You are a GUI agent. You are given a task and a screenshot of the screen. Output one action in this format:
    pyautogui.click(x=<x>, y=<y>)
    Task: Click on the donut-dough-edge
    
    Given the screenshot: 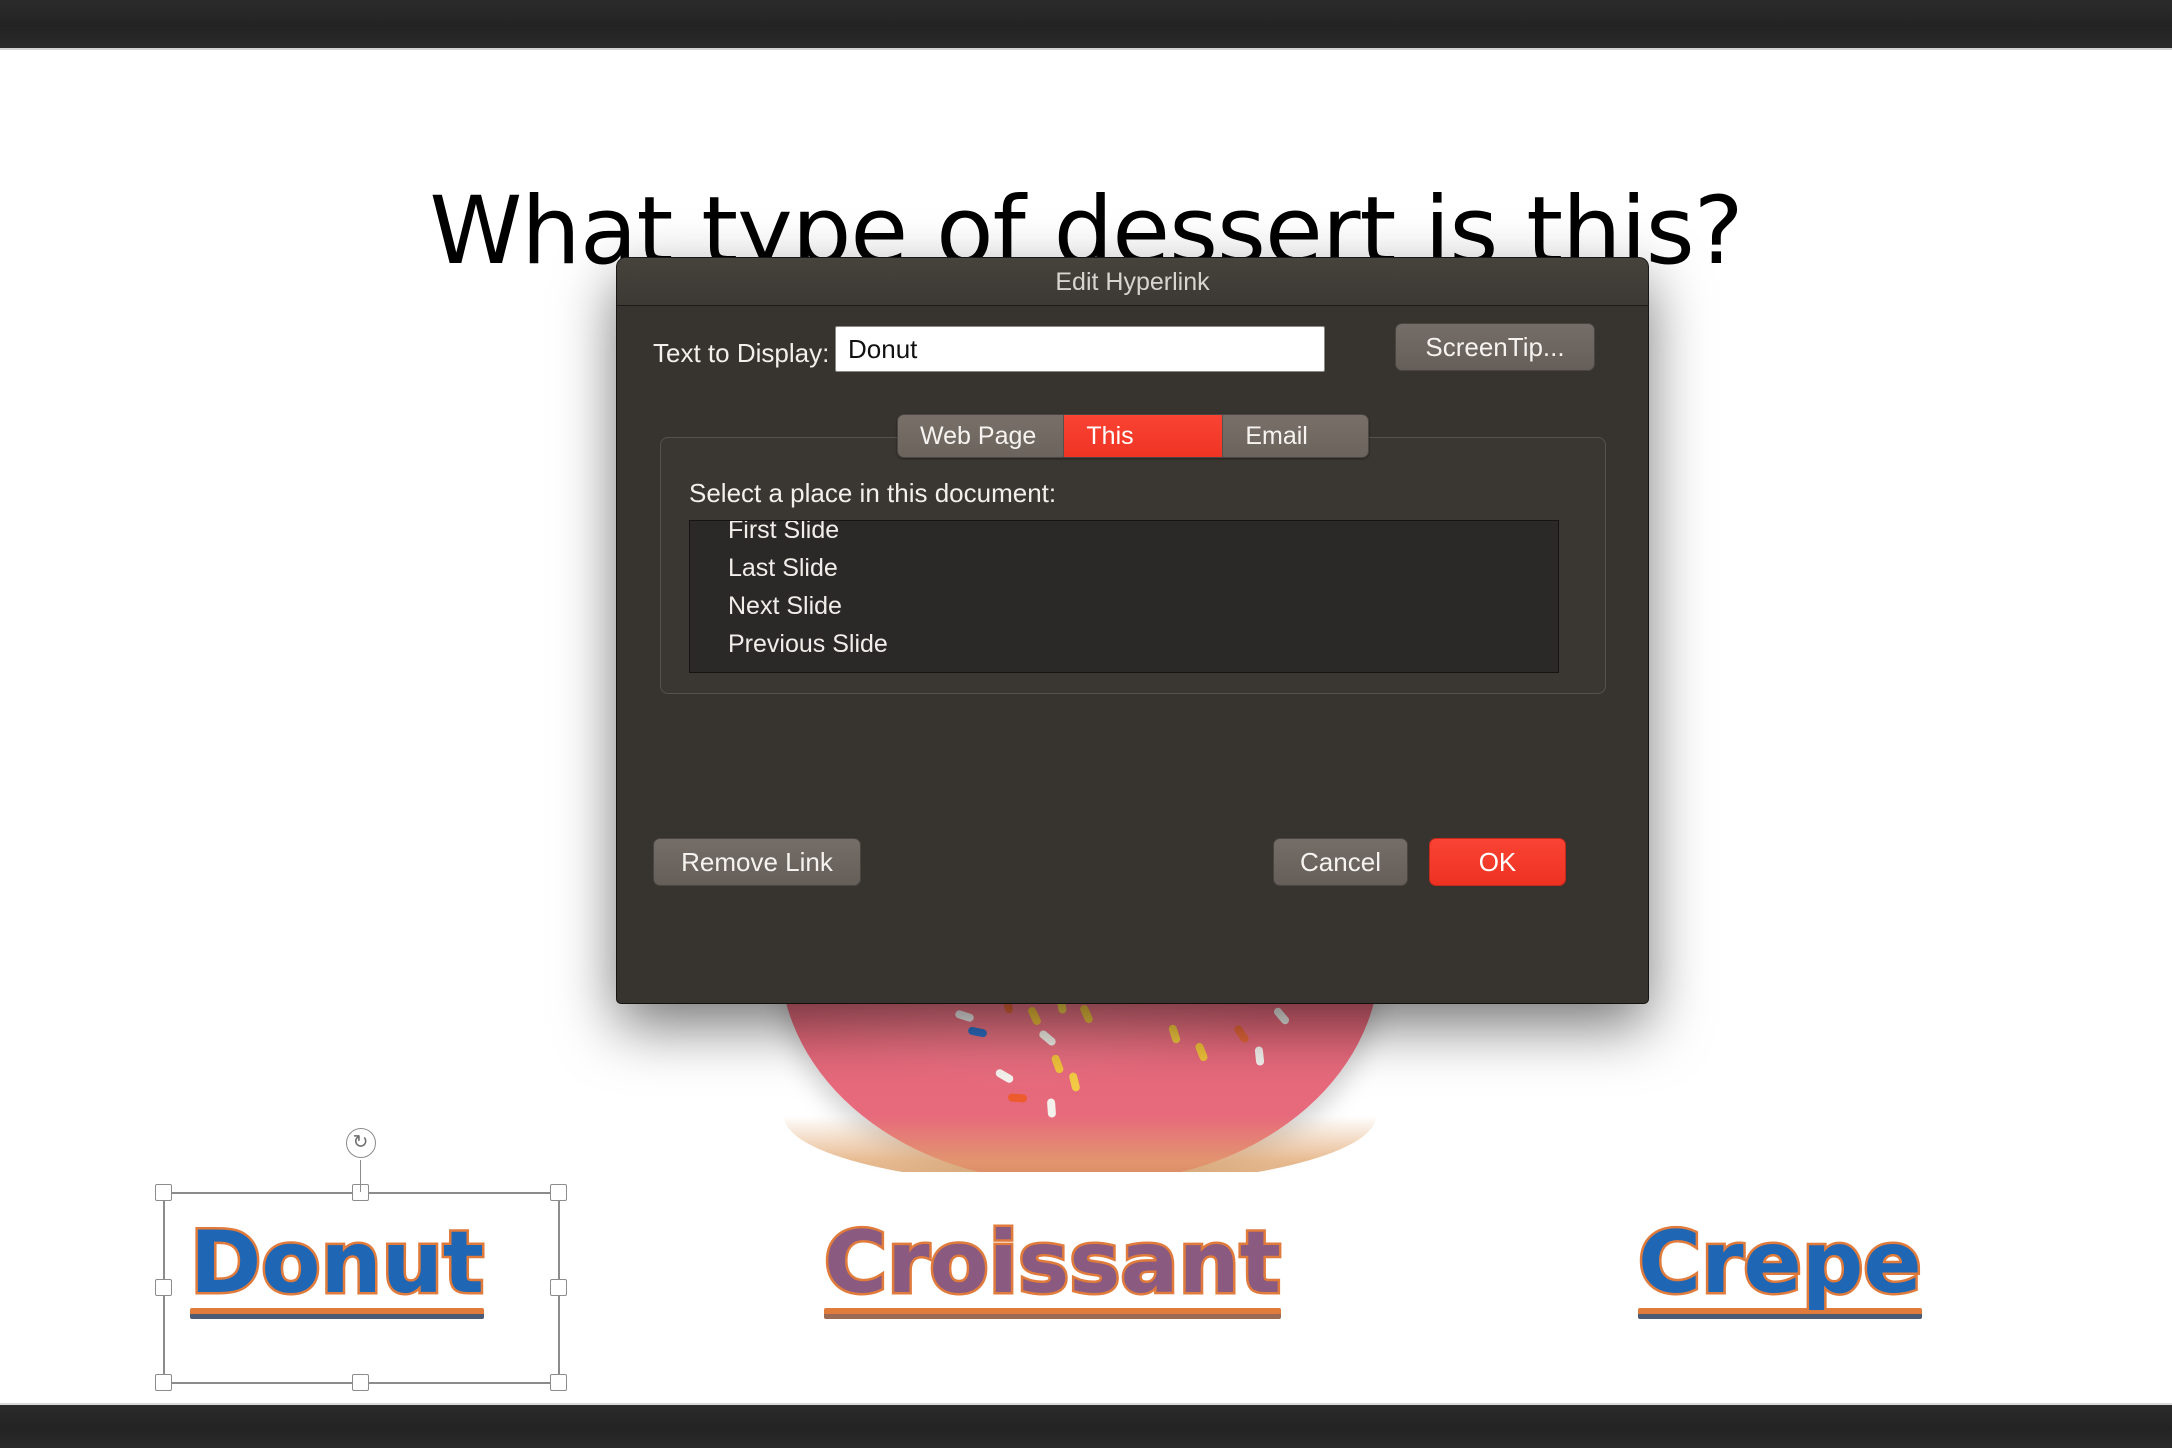 What is the action you would take?
    pyautogui.click(x=1080, y=1144)
    